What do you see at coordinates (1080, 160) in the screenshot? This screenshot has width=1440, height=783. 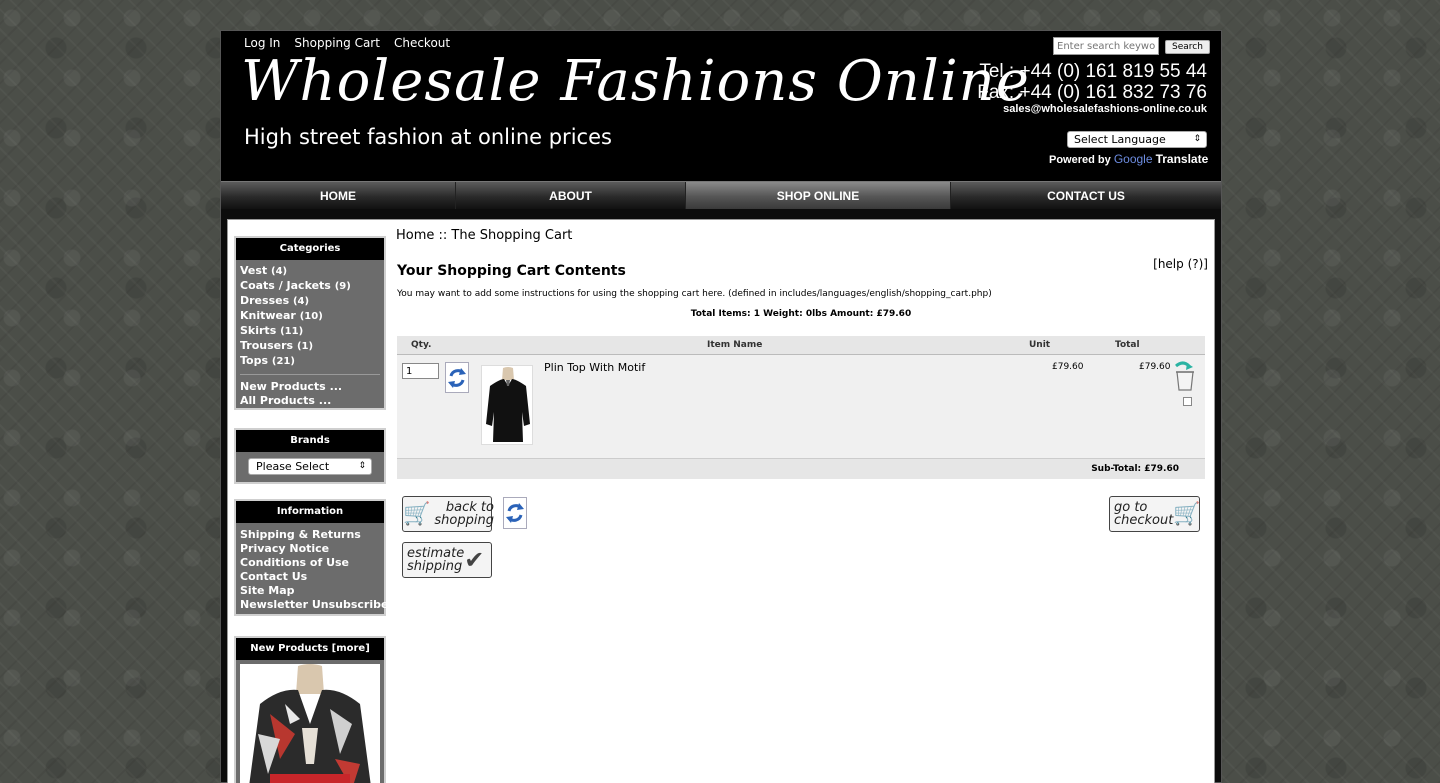 I see `powered-by-label: Powered by` at bounding box center [1080, 160].